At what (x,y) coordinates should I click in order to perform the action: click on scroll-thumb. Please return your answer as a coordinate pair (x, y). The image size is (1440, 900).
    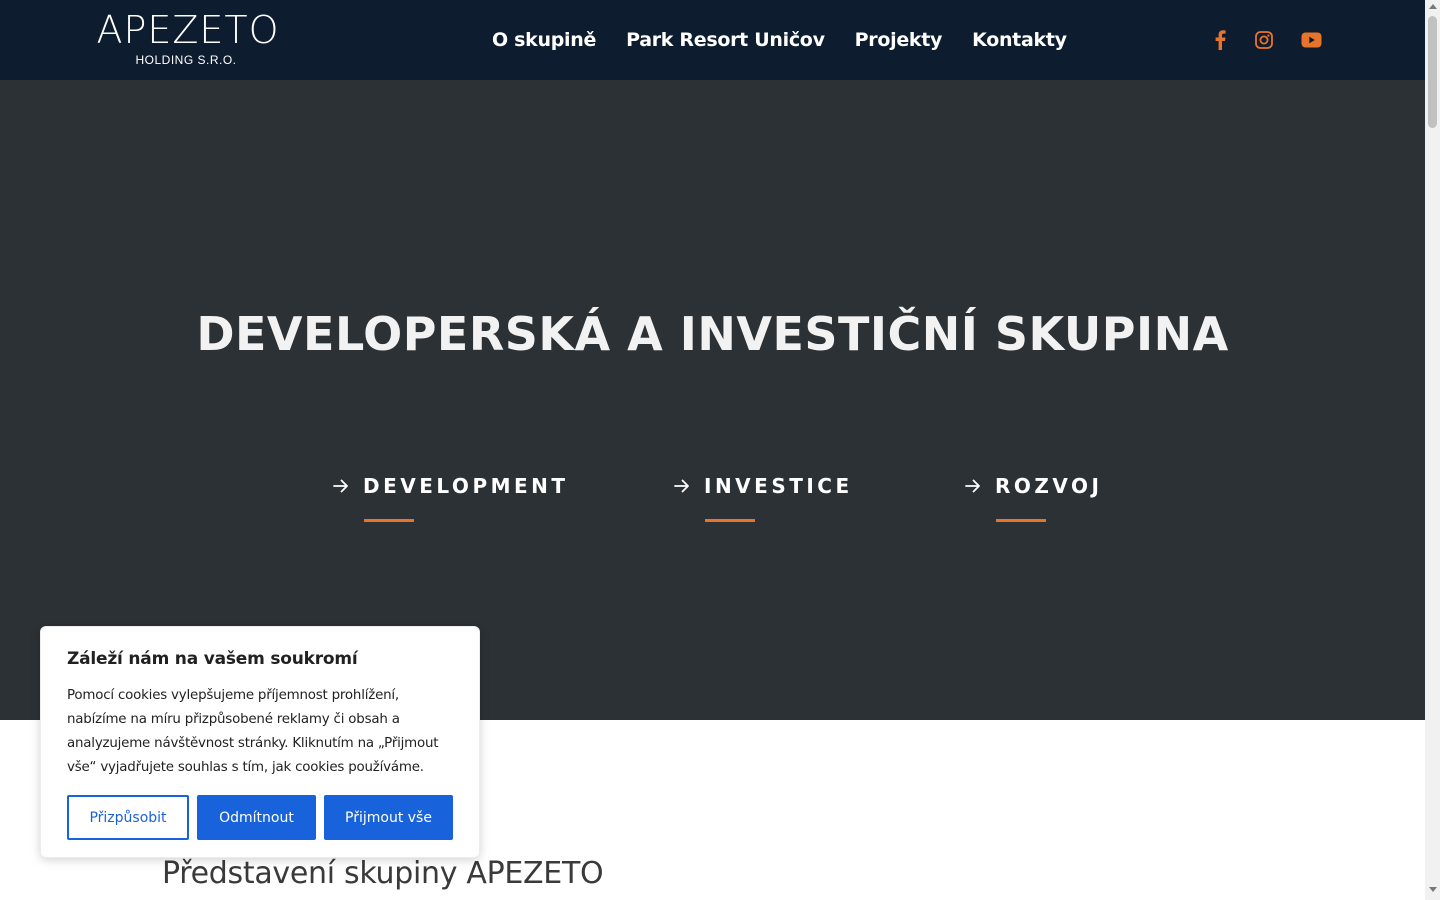
    Looking at the image, I should click on (1432, 72).